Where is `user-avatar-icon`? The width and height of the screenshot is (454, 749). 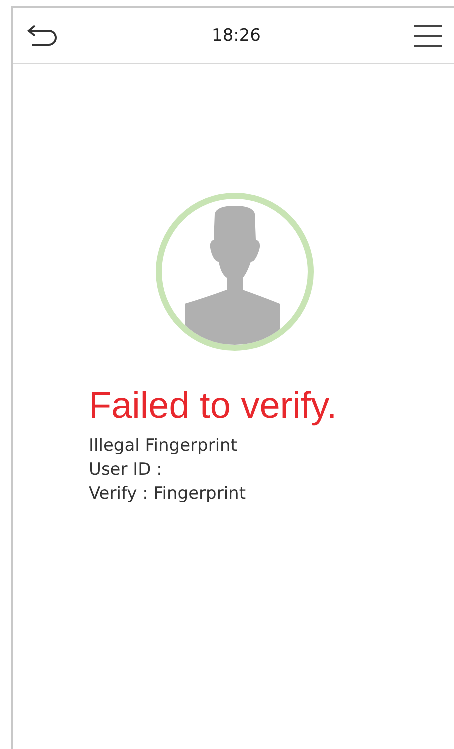
user-avatar-icon is located at coordinates (234, 272).